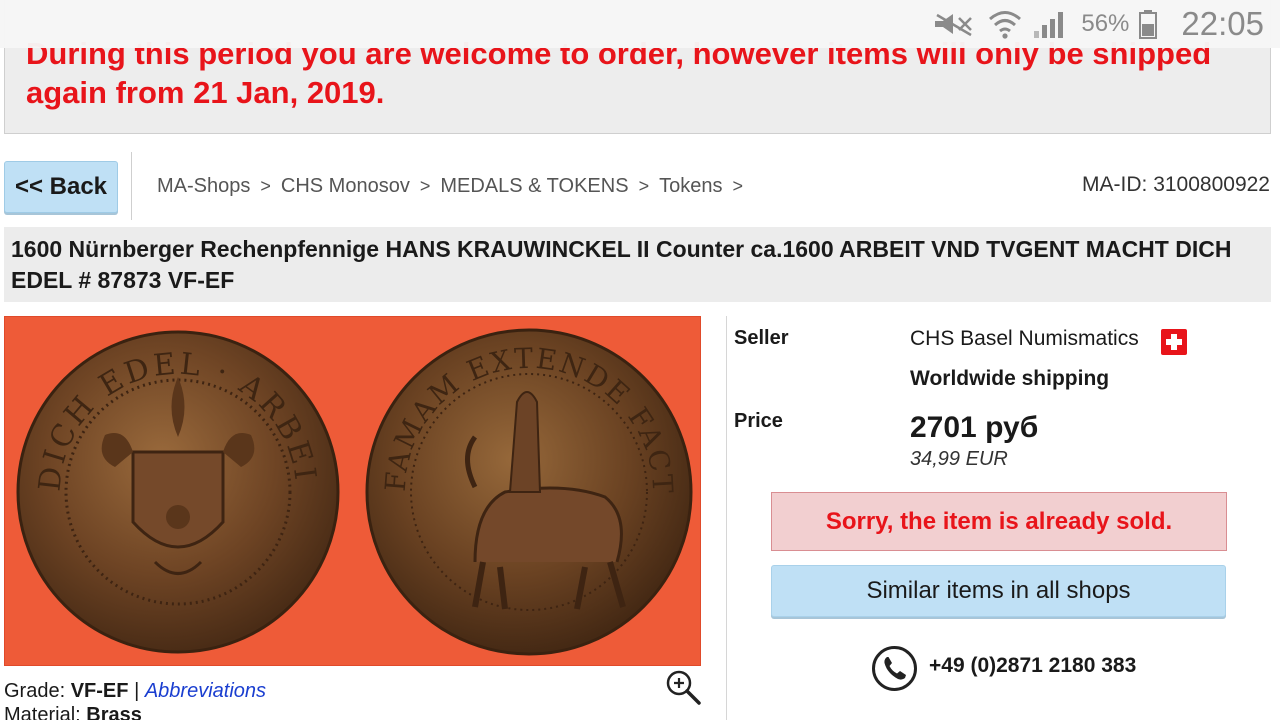  I want to click on similar-items-button: Similar items in all shops, so click(998, 591).